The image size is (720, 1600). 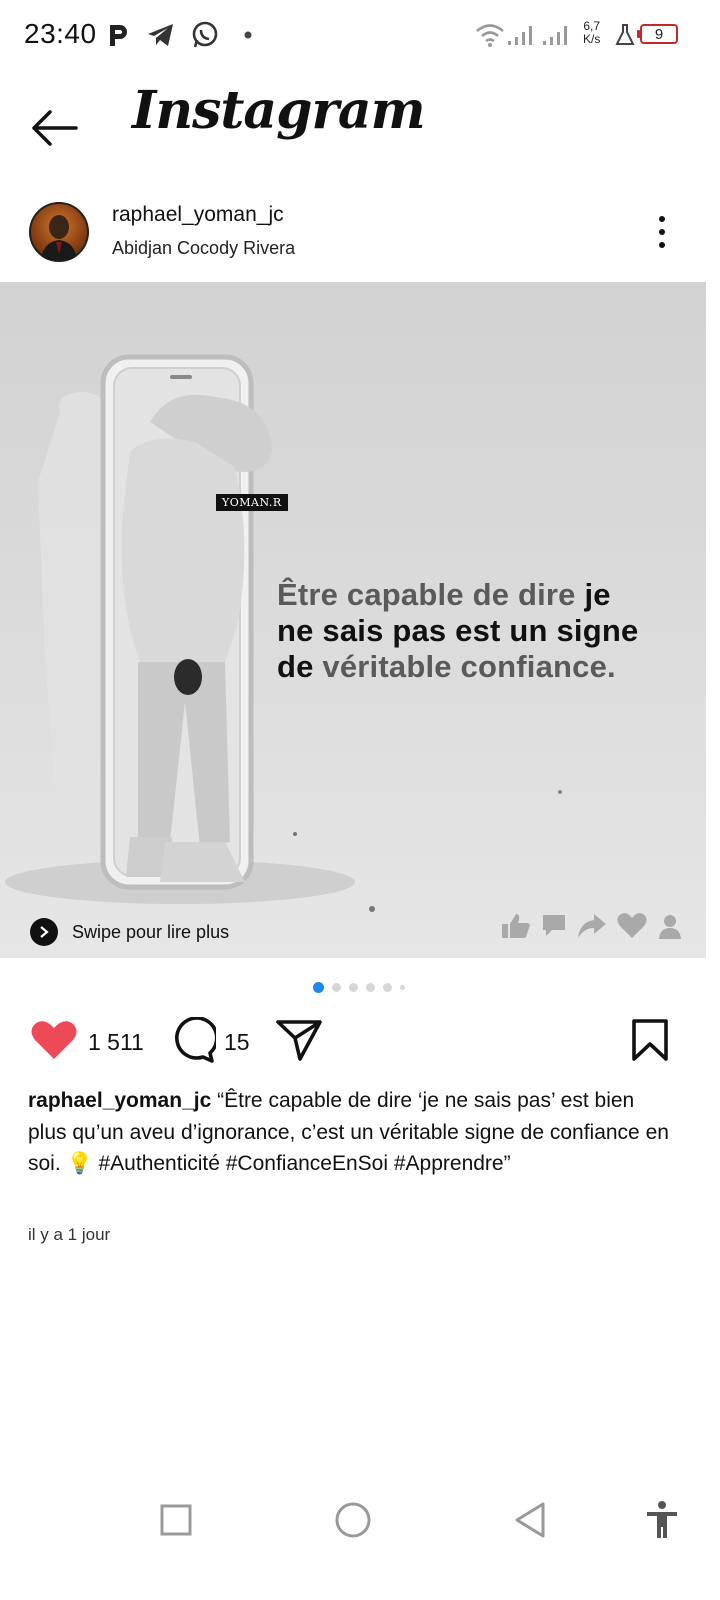 What do you see at coordinates (59, 232) in the screenshot?
I see `avatar` at bounding box center [59, 232].